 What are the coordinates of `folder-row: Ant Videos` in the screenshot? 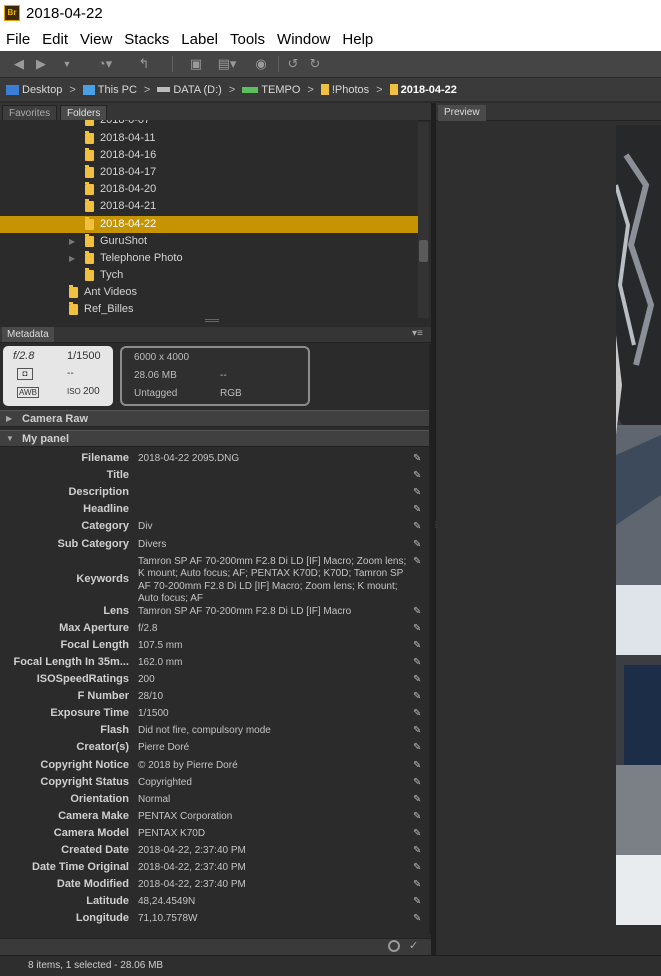 It's located at (209, 292).